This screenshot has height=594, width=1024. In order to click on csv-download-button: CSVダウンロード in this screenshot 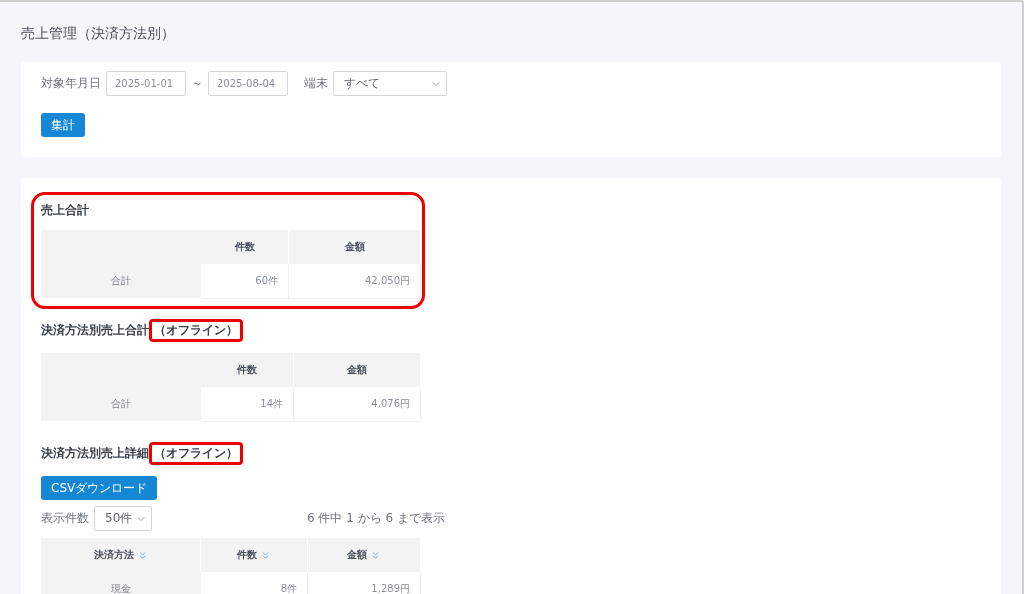, I will do `click(99, 488)`.